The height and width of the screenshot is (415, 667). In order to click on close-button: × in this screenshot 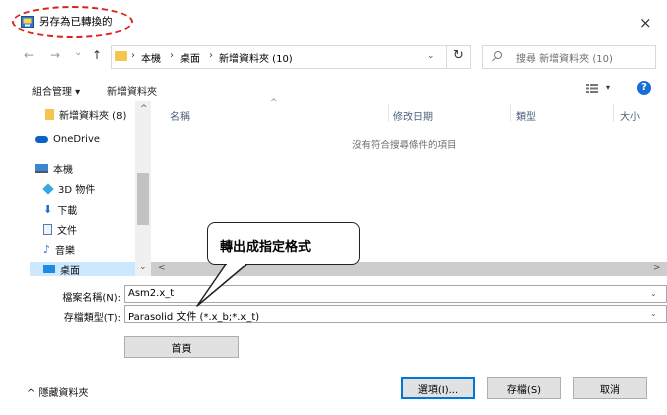, I will do `click(645, 23)`.